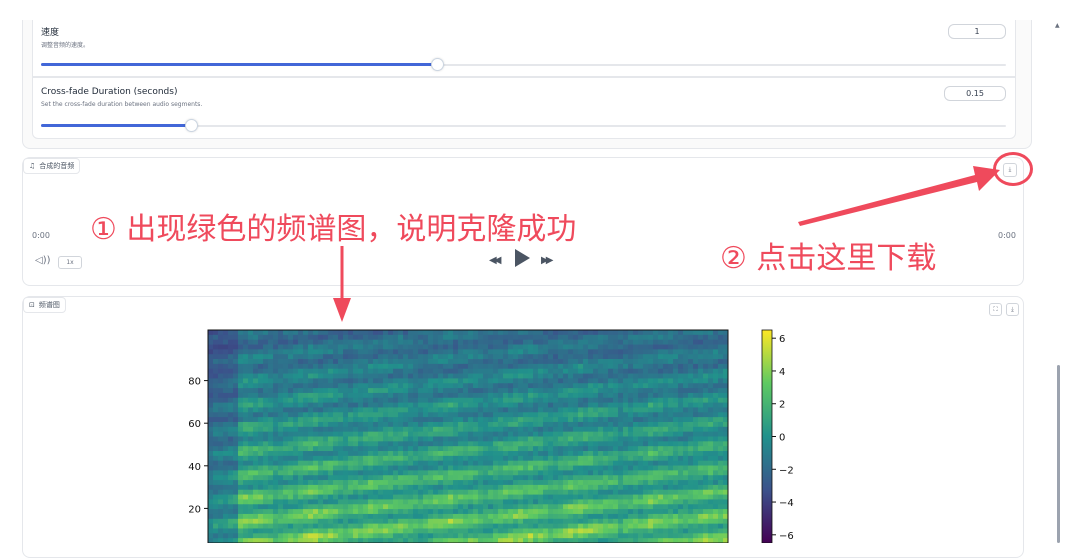 The image size is (1080, 558). I want to click on audio-label-text: 合成的音频, so click(57, 166).